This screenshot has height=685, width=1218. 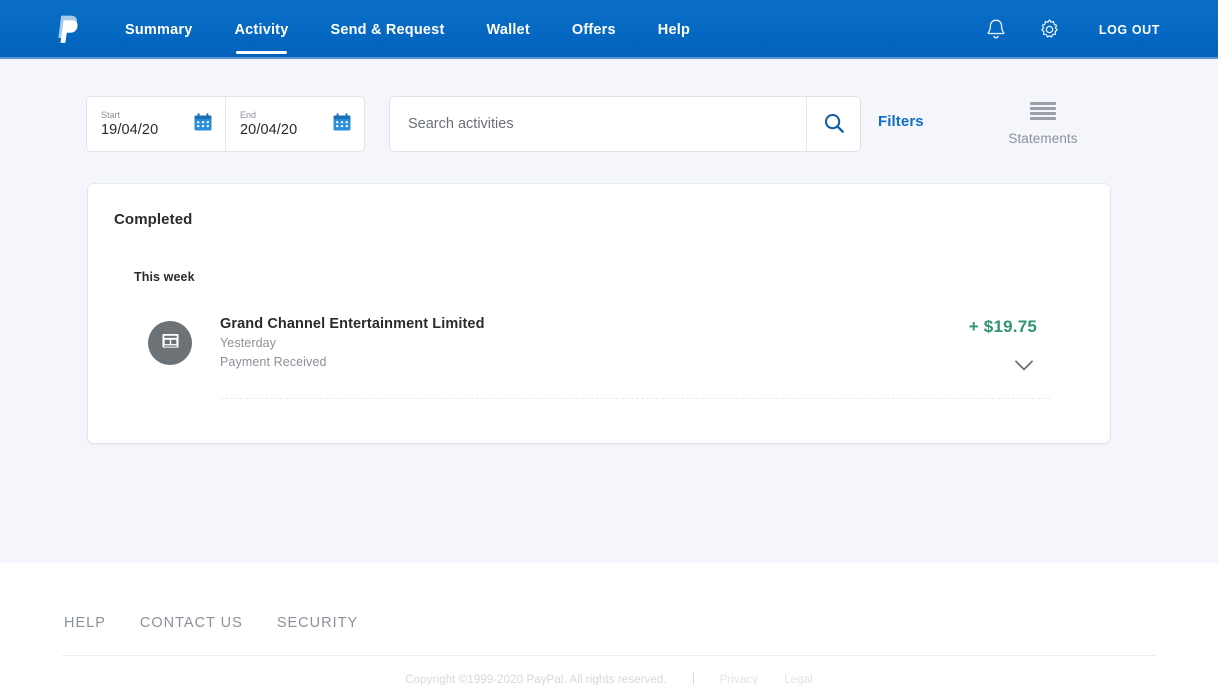 I want to click on footer-divider, so click(x=609, y=655).